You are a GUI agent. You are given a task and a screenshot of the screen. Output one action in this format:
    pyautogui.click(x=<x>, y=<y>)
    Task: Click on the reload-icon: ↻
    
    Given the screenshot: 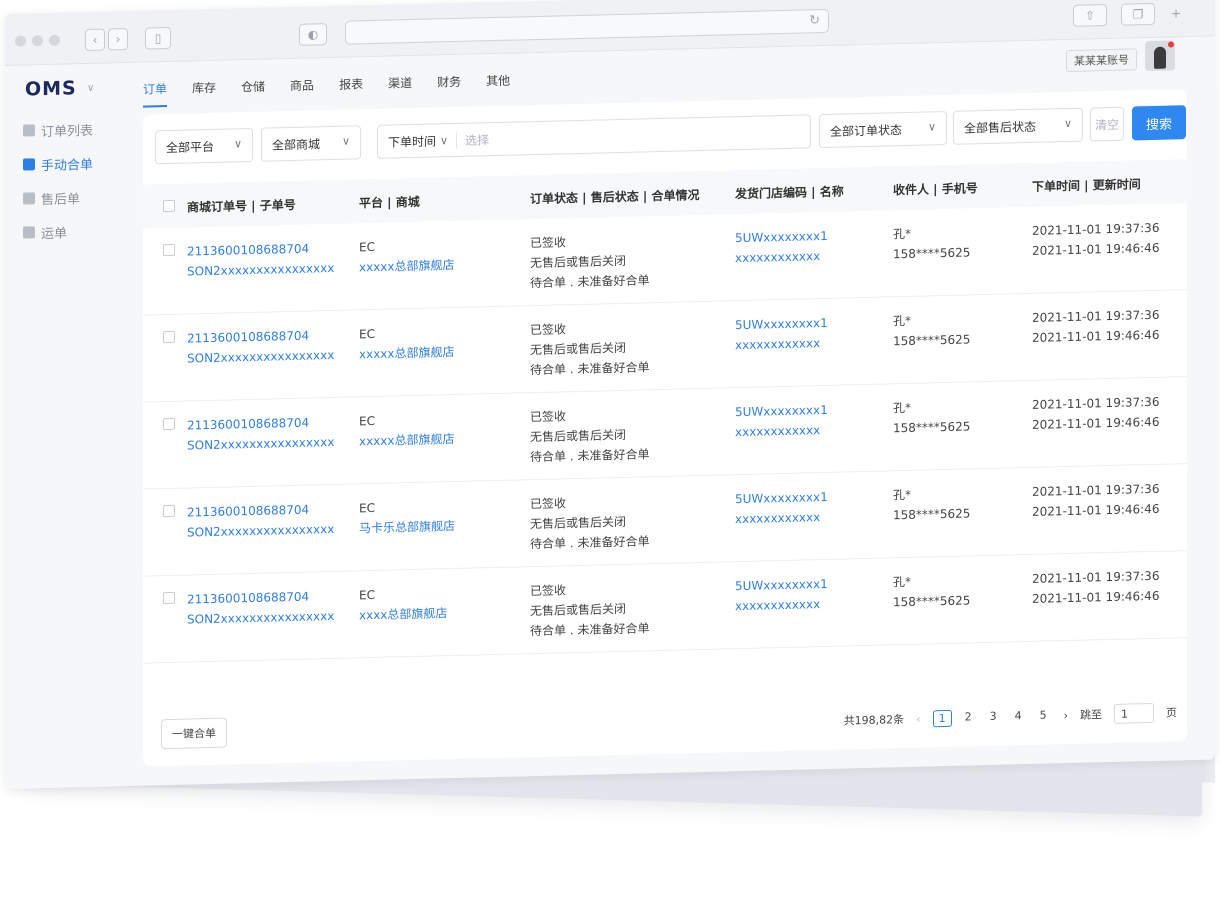 What is the action you would take?
    pyautogui.click(x=814, y=20)
    